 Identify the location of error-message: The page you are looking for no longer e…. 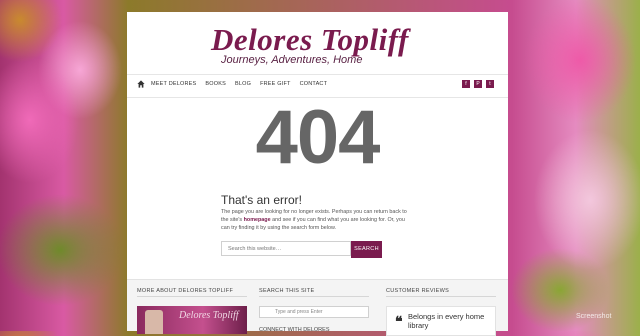
(317, 220).